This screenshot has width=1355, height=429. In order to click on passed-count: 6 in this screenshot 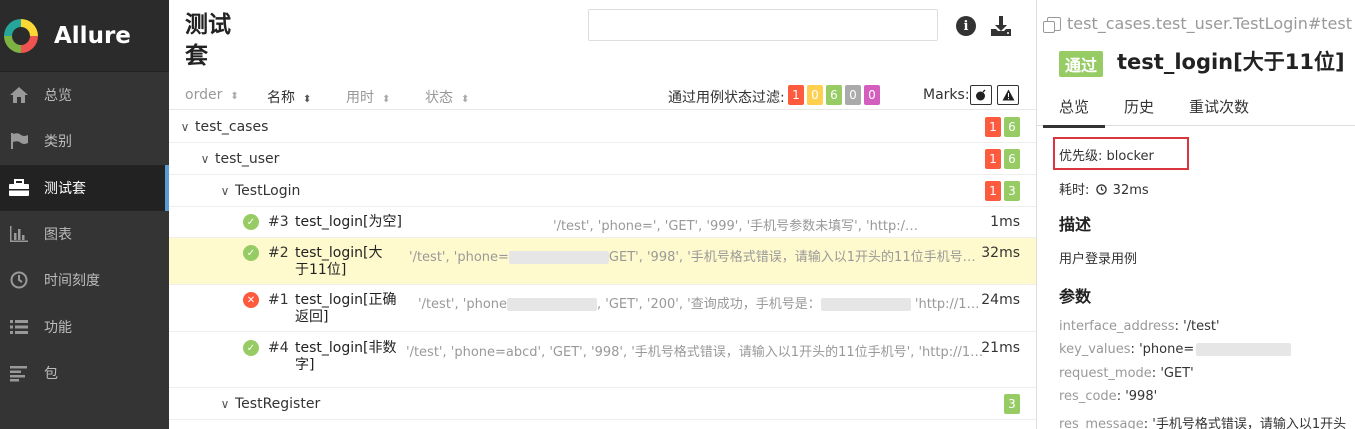, I will do `click(1012, 158)`.